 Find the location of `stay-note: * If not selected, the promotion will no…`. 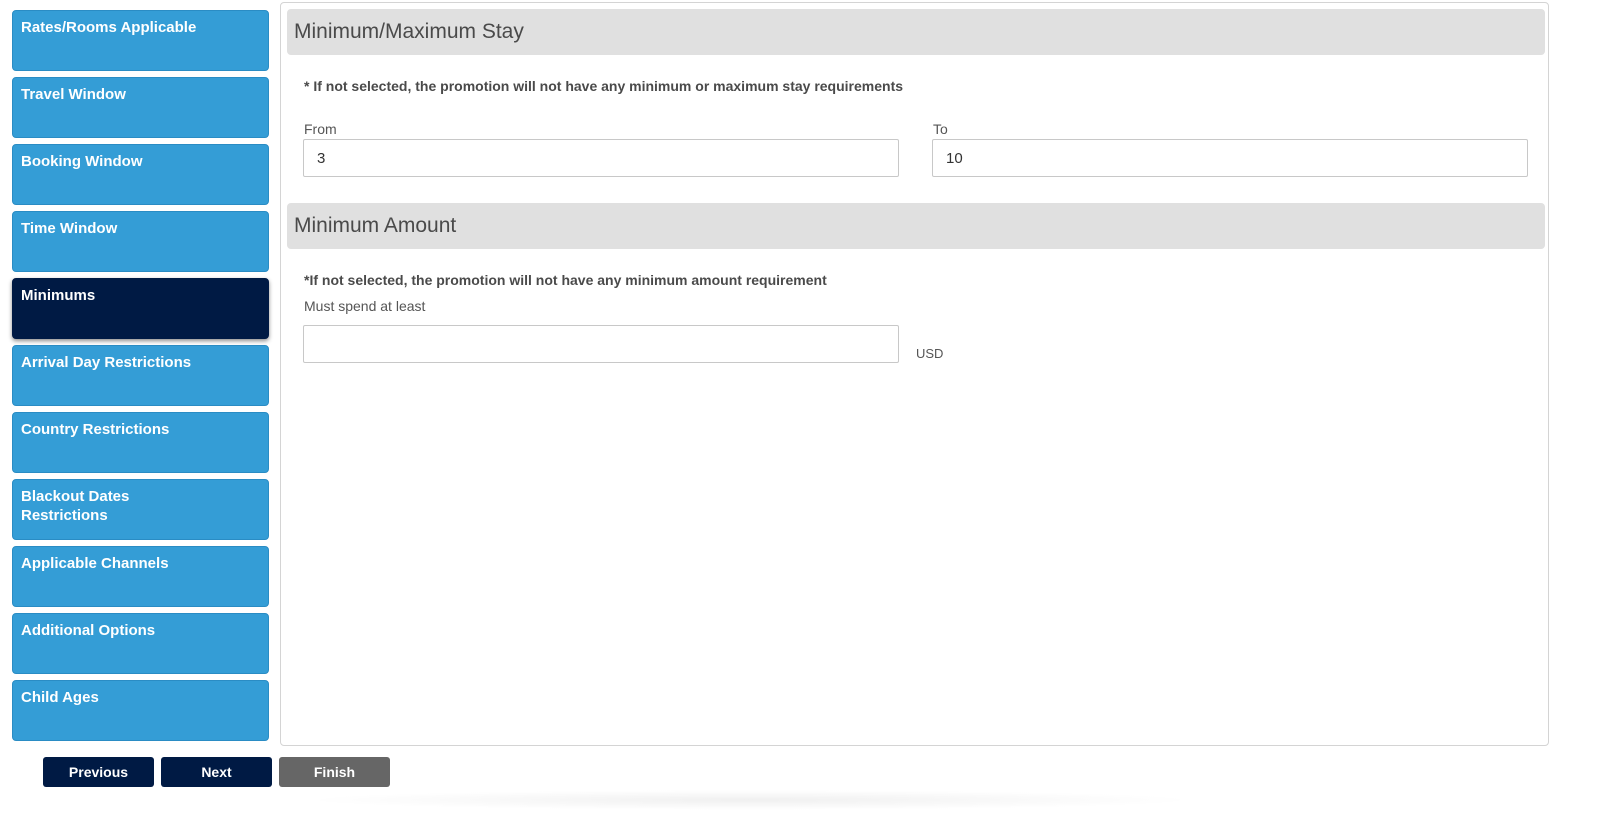

stay-note: * If not selected, the promotion will no… is located at coordinates (604, 86).